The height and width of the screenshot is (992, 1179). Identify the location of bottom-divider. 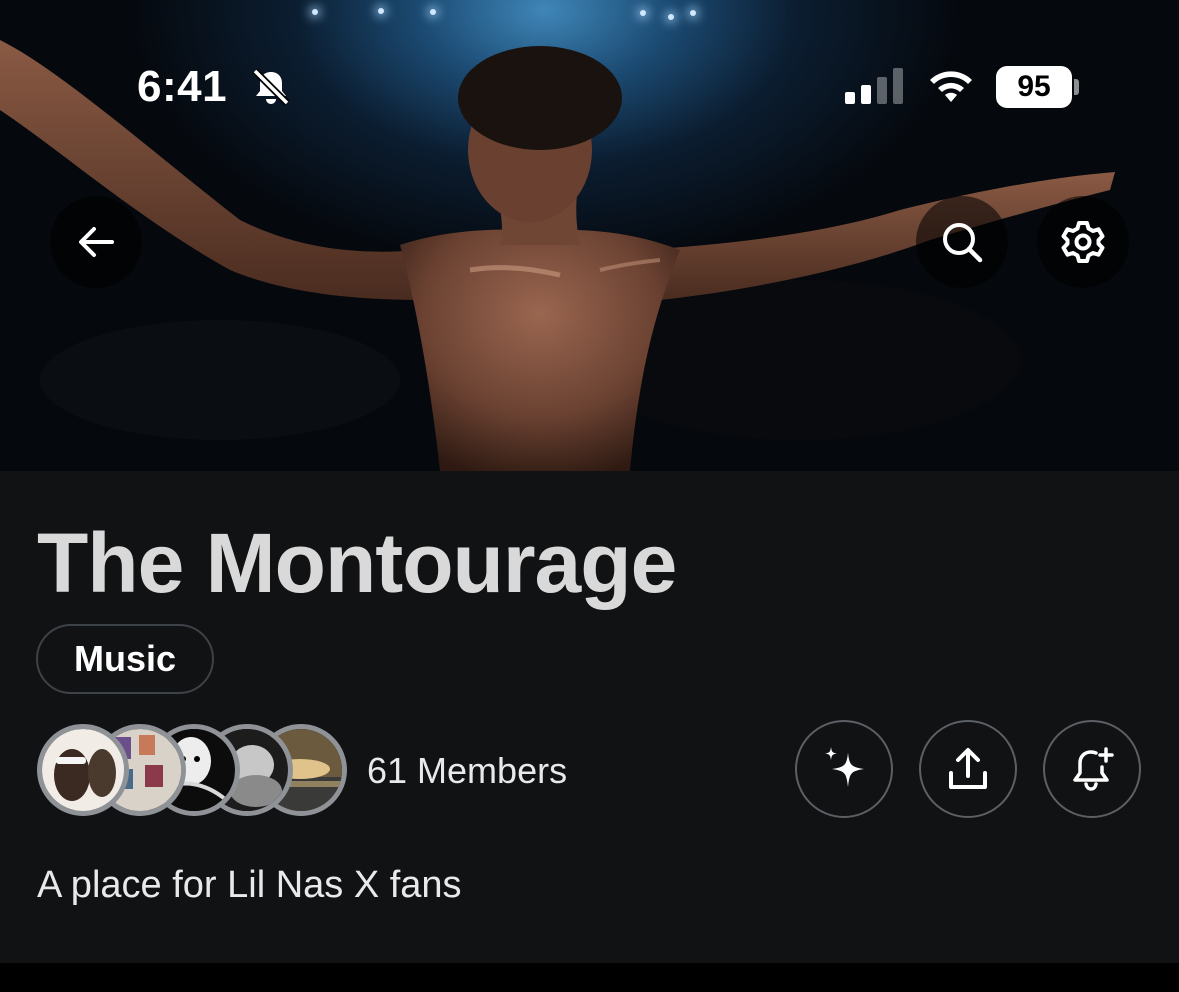
(589, 977).